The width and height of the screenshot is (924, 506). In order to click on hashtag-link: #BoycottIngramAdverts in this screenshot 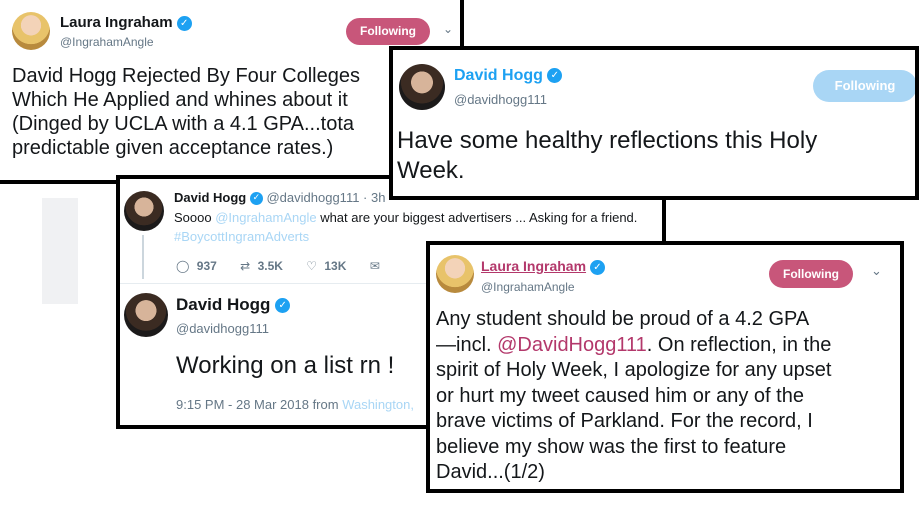, I will do `click(241, 236)`.